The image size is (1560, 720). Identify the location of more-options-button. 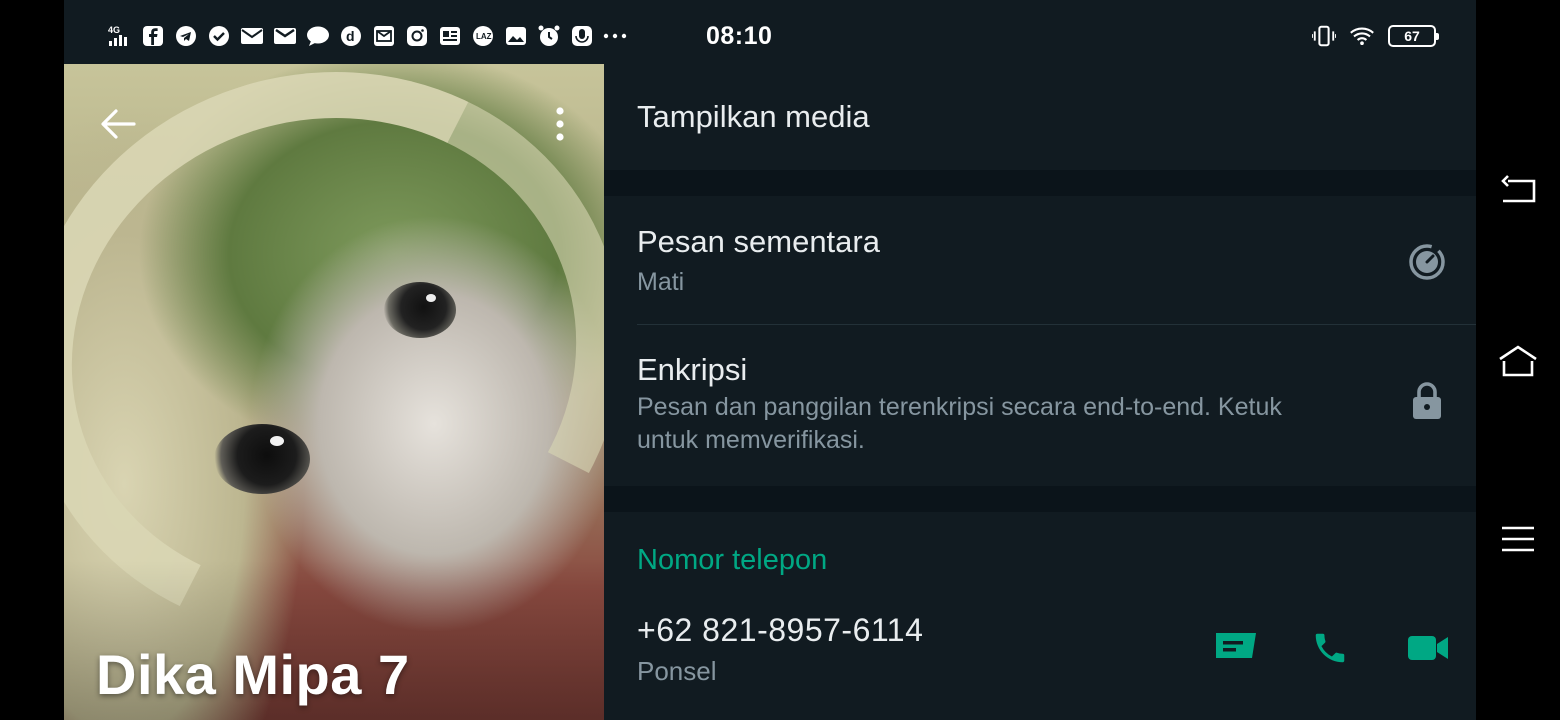
(560, 124).